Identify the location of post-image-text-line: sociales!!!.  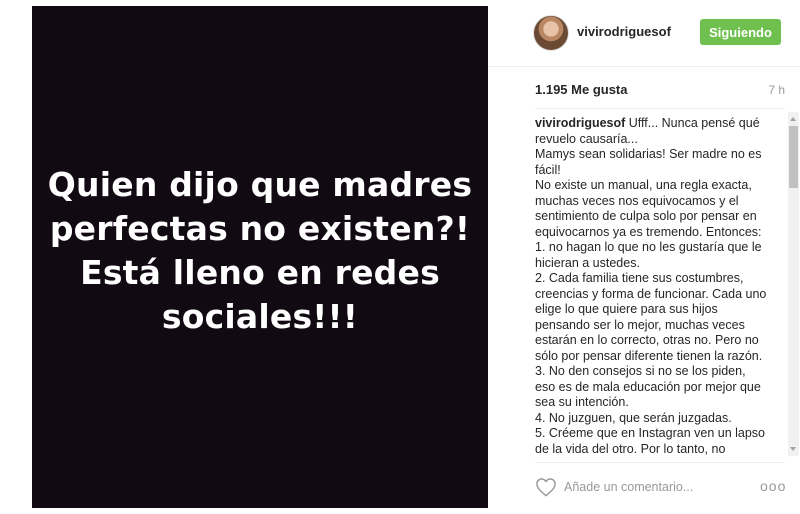
(260, 316).